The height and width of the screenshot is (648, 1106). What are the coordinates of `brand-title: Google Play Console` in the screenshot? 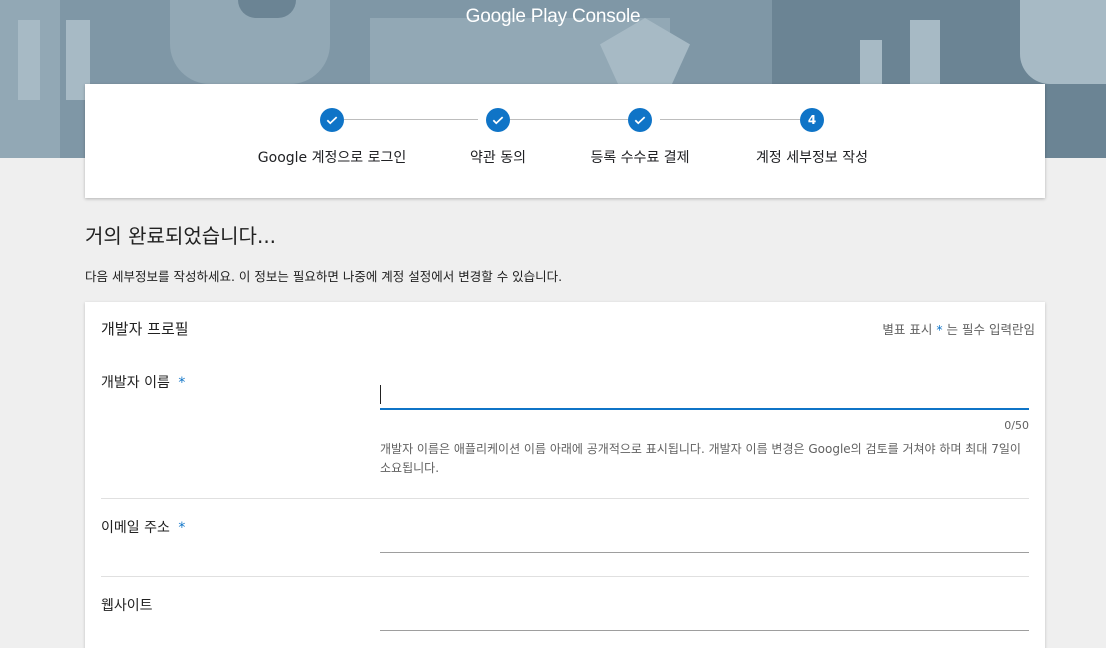 It's located at (553, 16).